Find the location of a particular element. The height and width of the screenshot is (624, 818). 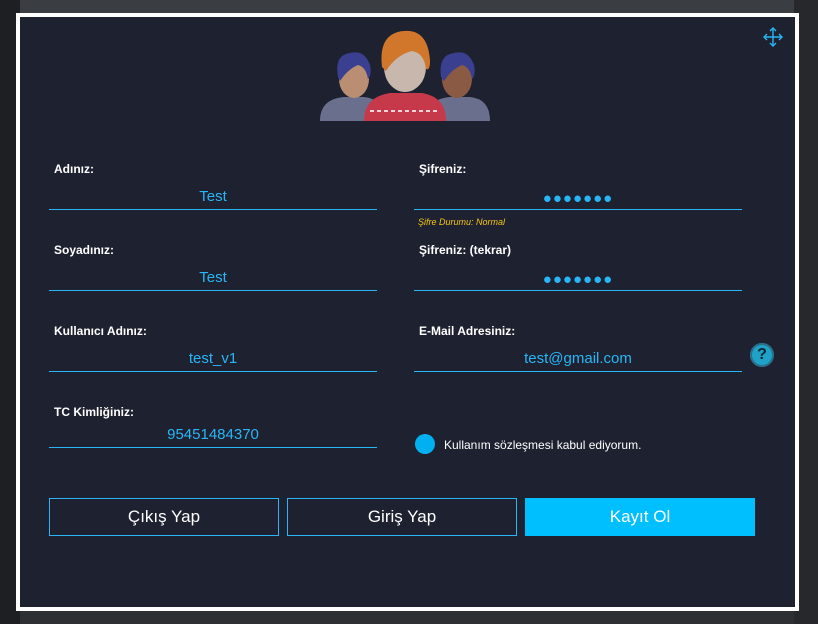

email-label: E-Mail Adresiniz: is located at coordinates (467, 331).